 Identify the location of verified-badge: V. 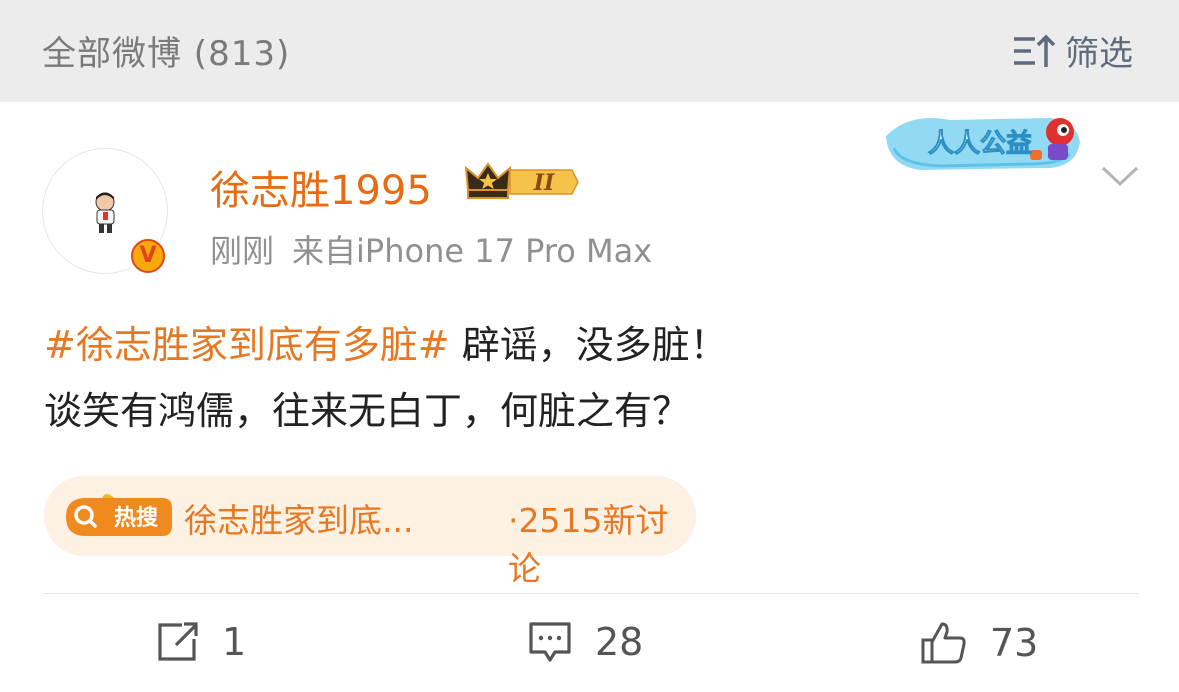
(148, 256).